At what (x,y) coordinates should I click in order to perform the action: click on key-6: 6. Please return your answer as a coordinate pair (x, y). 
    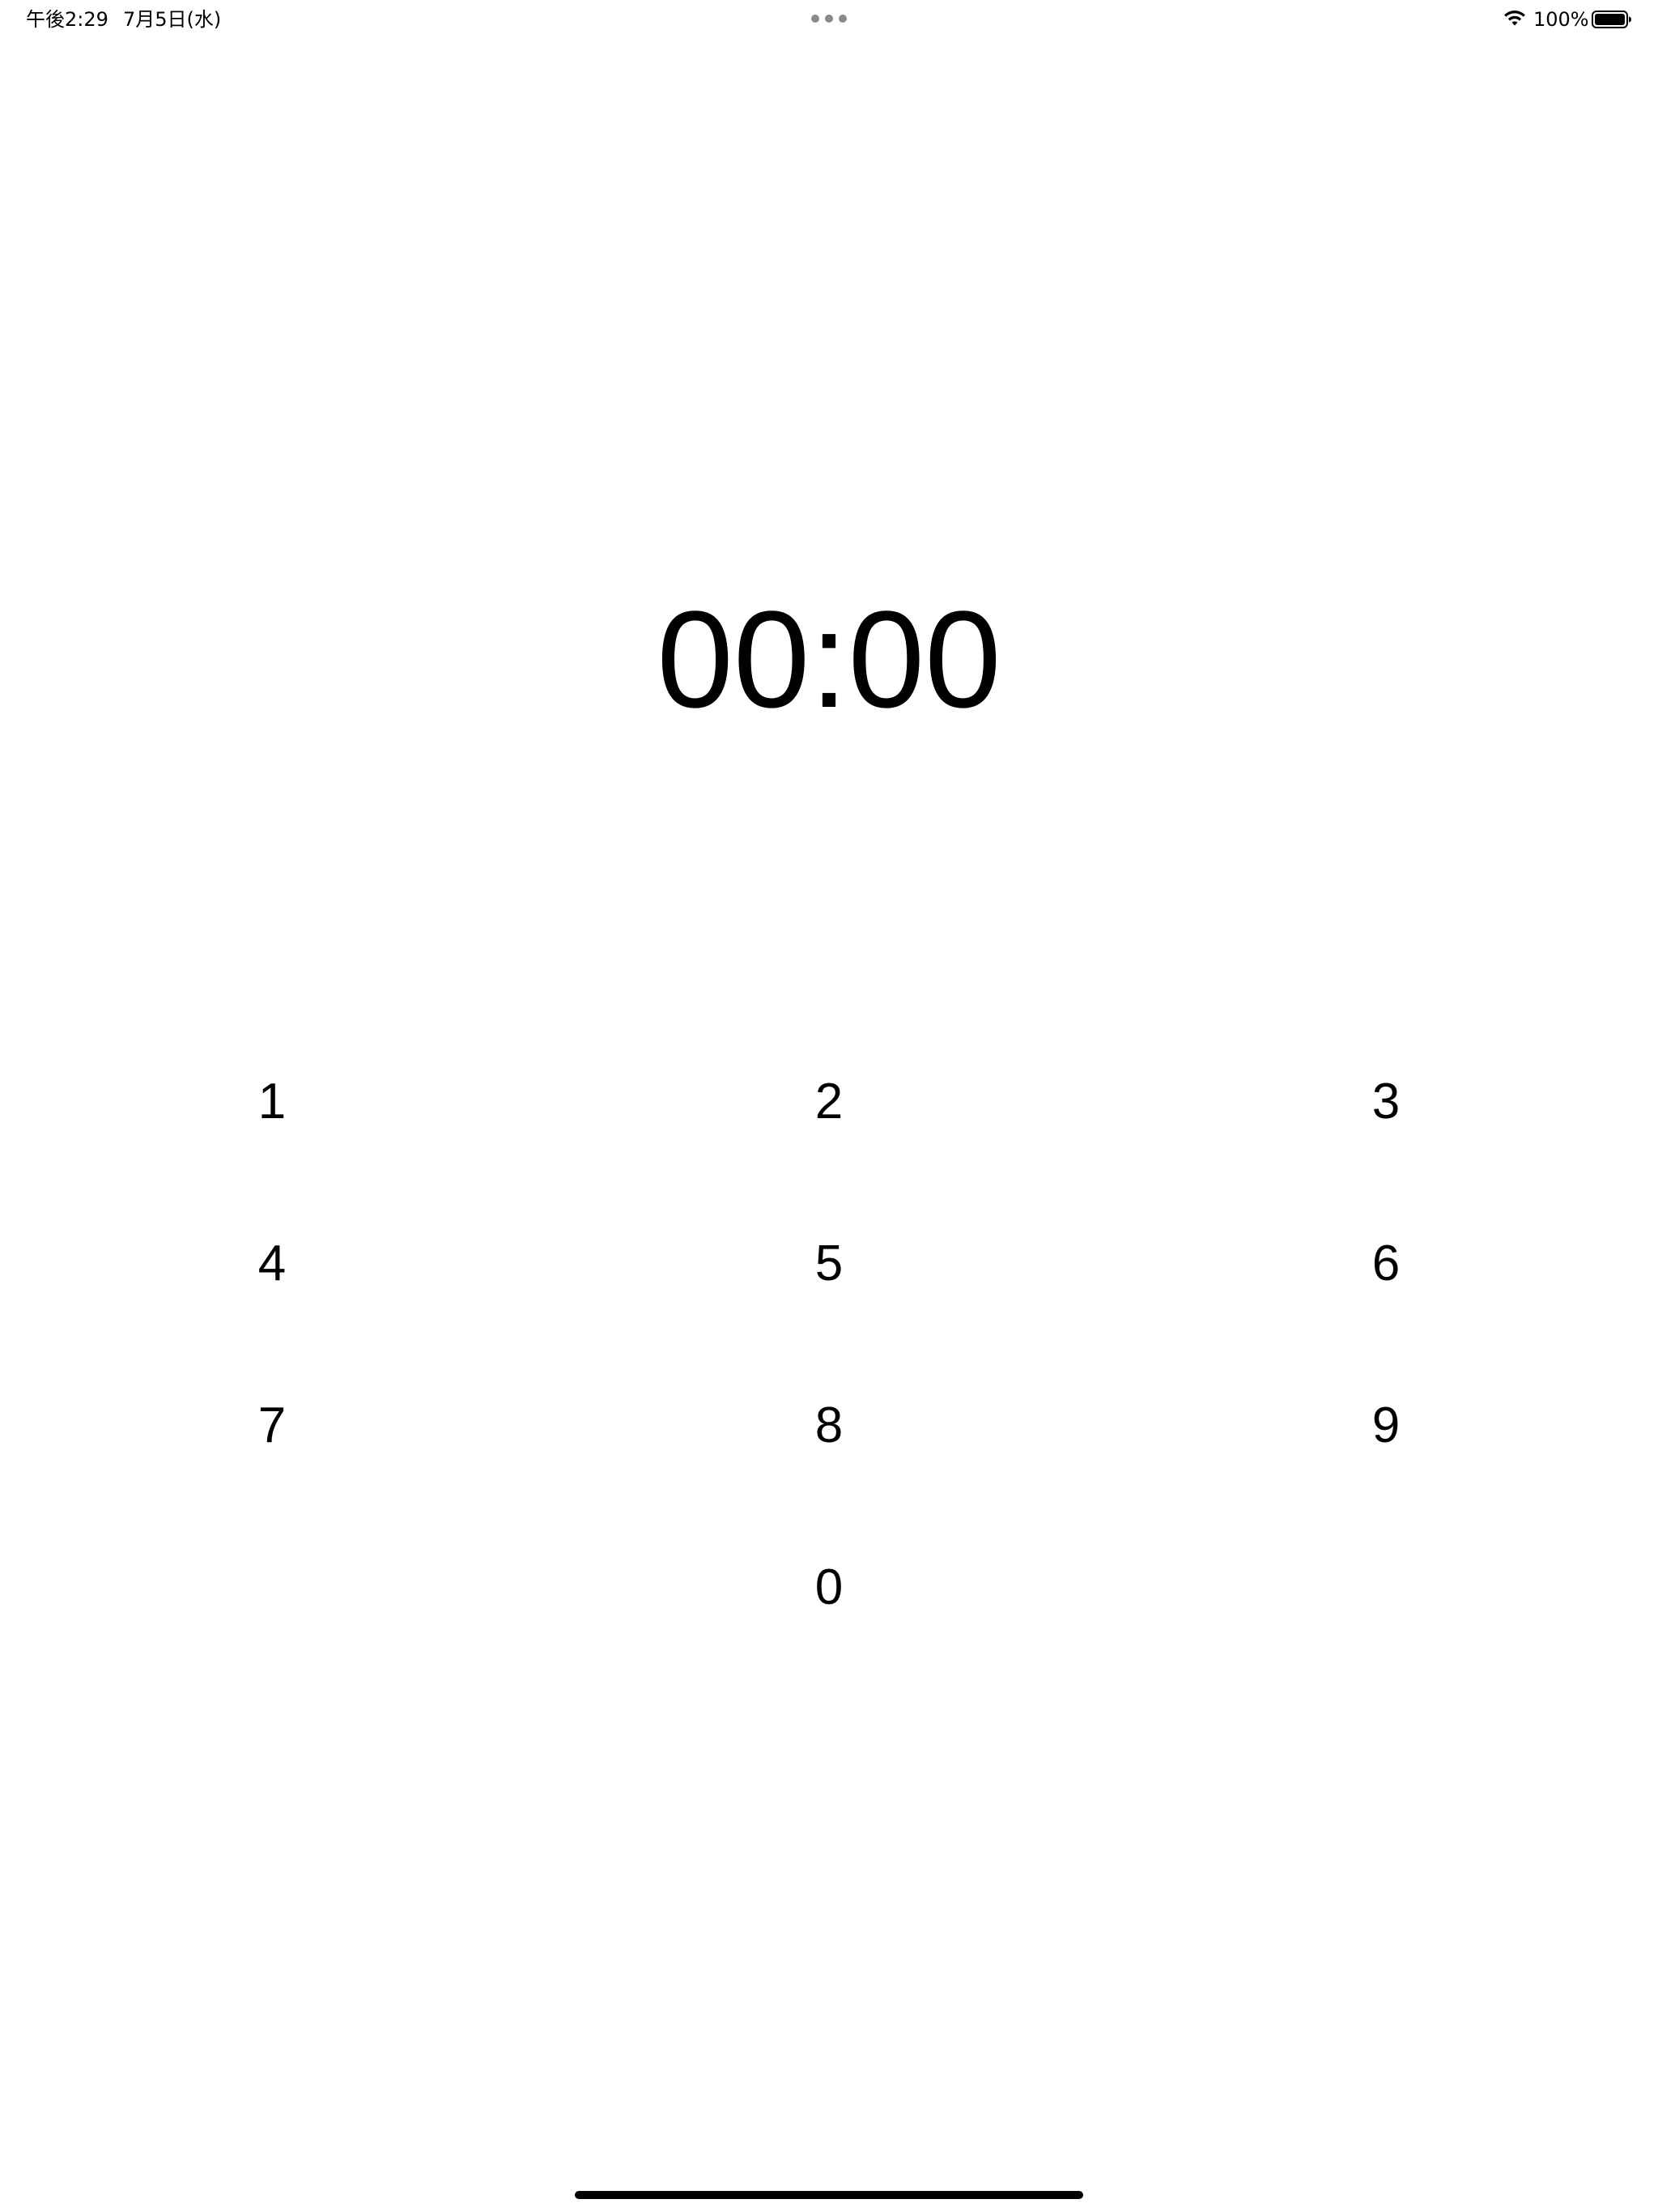
    Looking at the image, I should click on (1386, 1263).